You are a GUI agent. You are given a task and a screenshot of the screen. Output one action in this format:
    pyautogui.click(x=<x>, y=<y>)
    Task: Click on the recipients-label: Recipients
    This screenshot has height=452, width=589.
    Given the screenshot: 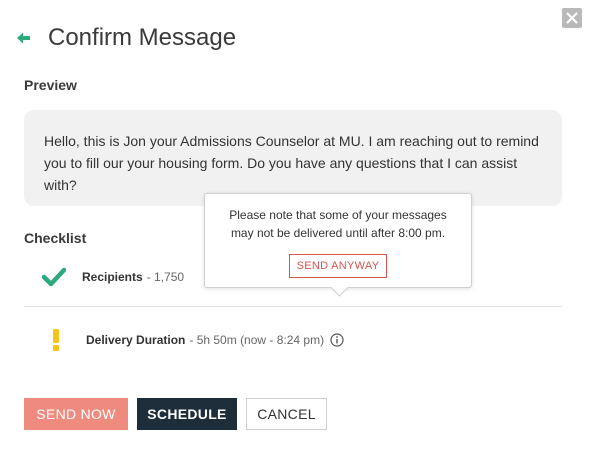 What is the action you would take?
    pyautogui.click(x=112, y=277)
    